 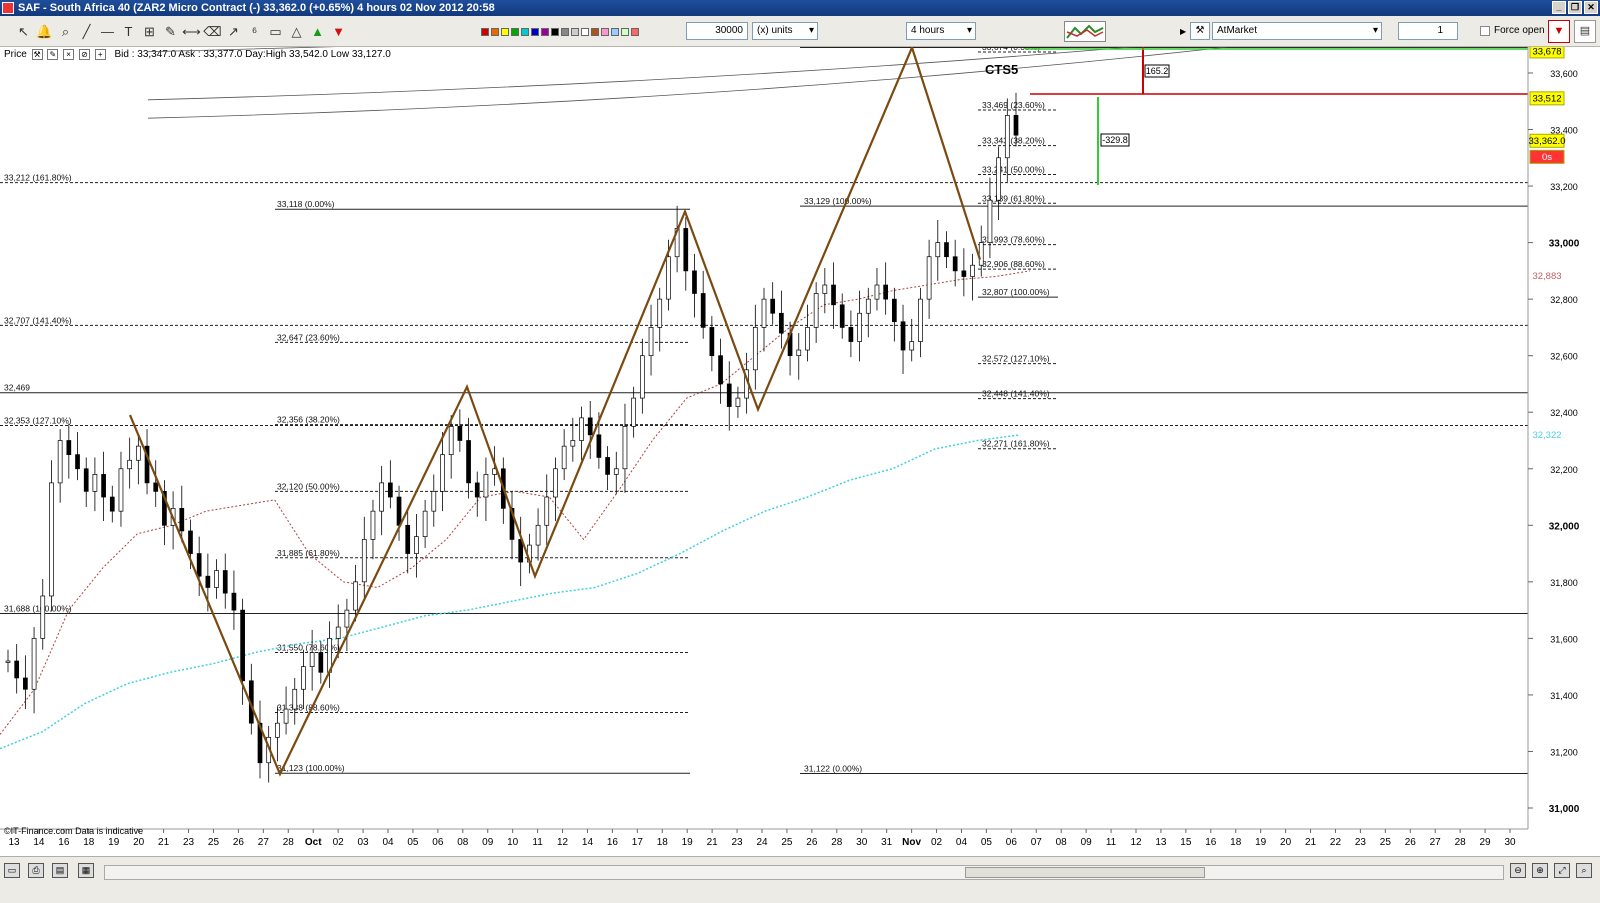 What do you see at coordinates (86, 31) in the screenshot?
I see `line-icon: ╱` at bounding box center [86, 31].